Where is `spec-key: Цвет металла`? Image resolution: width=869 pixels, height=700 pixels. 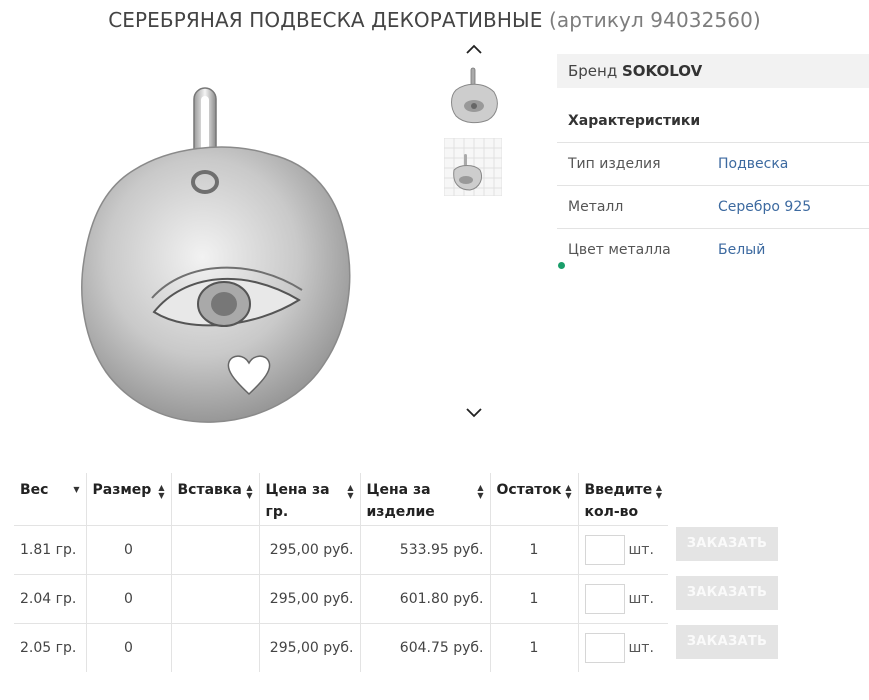 spec-key: Цвет металла is located at coordinates (619, 250).